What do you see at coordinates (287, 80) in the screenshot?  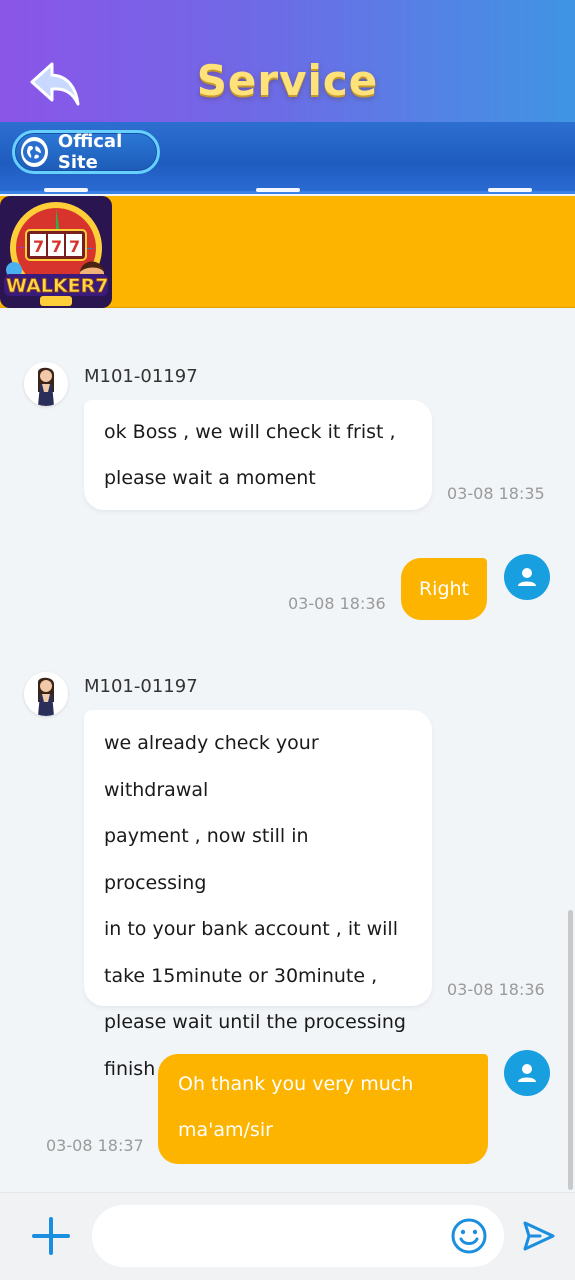 I see `page-title: Service` at bounding box center [287, 80].